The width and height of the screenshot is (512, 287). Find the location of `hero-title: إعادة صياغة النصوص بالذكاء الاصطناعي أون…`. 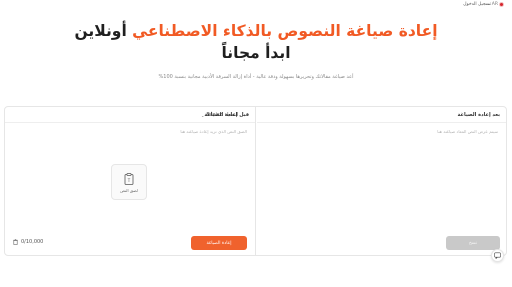

hero-title: إعادة صياغة النصوص بالذكاء الاصطناعي أون… is located at coordinates (256, 42).